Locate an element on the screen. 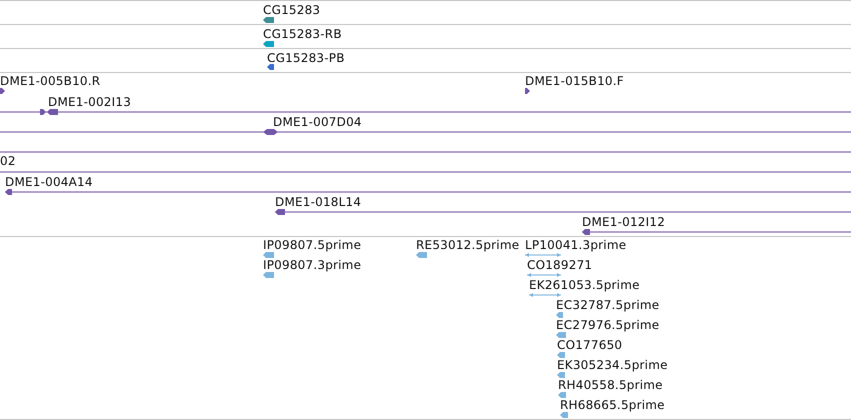 The width and height of the screenshot is (851, 420). feature-label: 02 is located at coordinates (8, 161).